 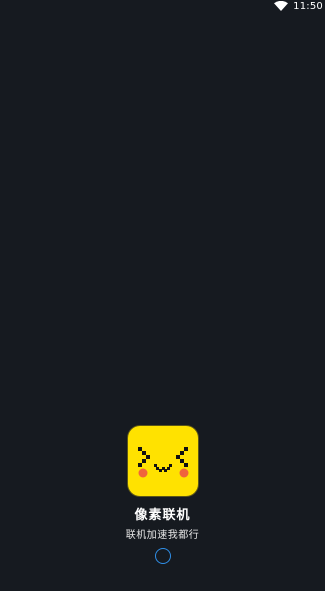 I want to click on status-time: 11:50, so click(x=308, y=6).